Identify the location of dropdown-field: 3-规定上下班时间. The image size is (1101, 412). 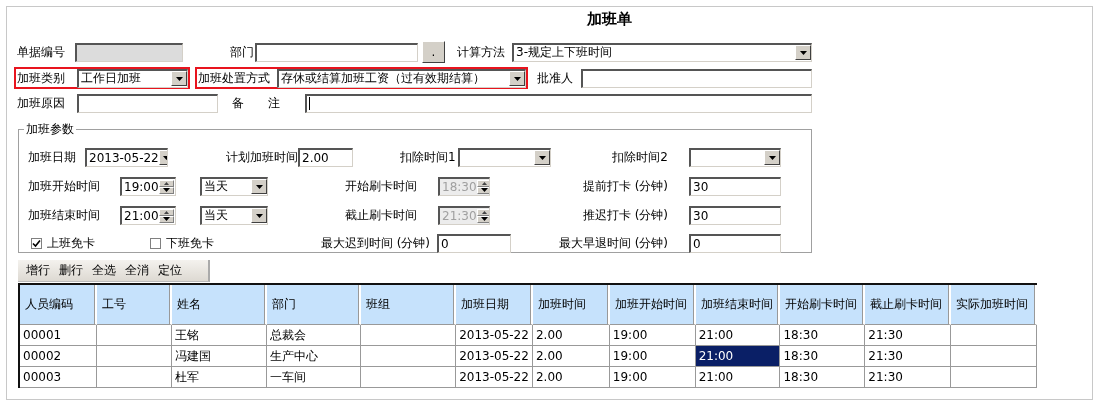
(662, 52).